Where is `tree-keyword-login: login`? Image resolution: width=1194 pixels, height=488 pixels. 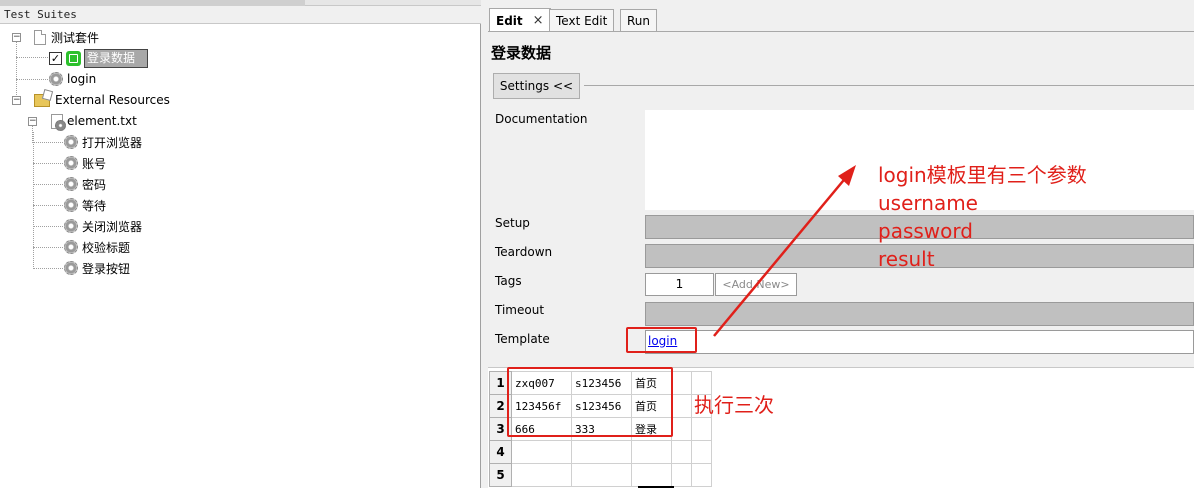 tree-keyword-login: login is located at coordinates (72, 79).